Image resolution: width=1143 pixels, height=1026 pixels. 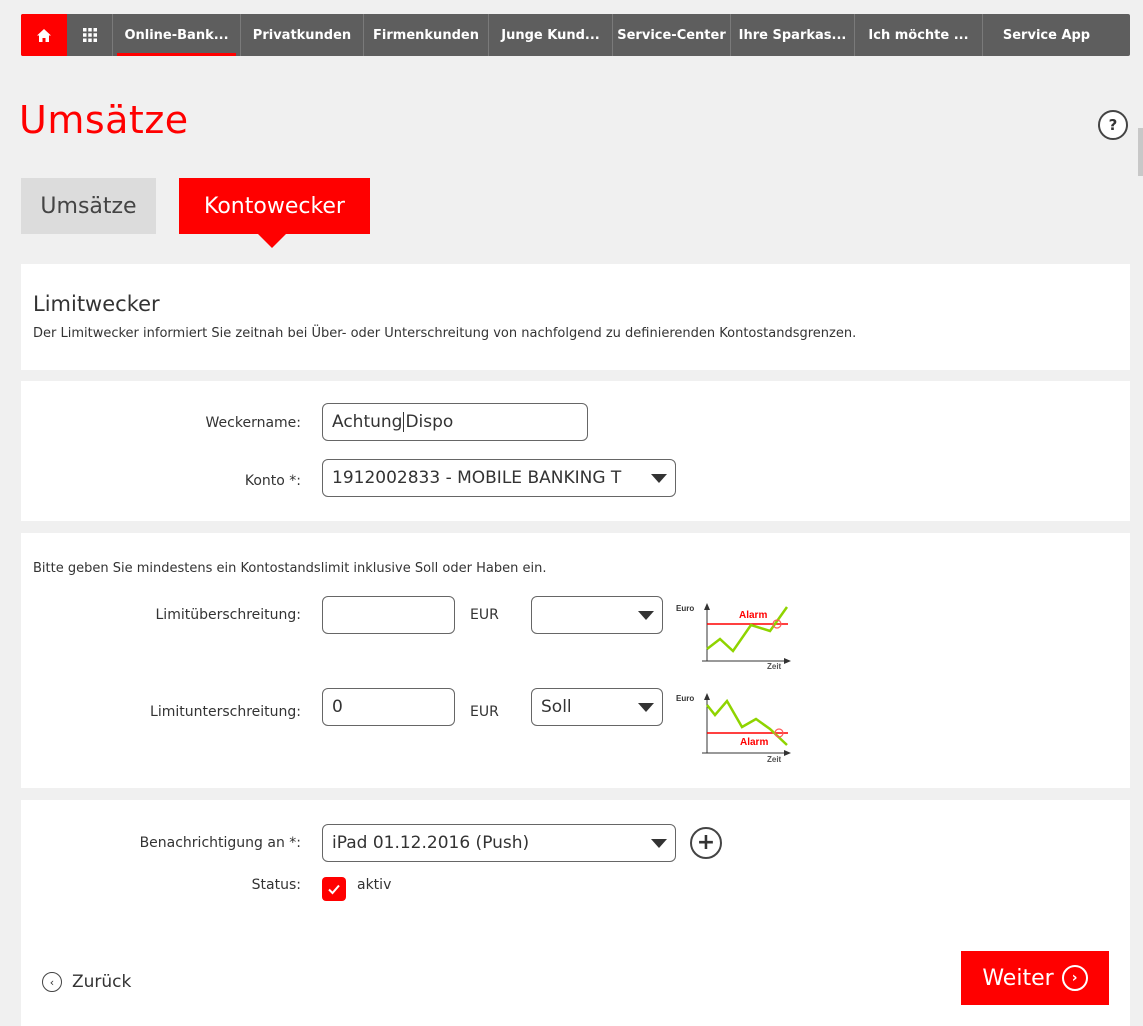 What do you see at coordinates (597, 615) in the screenshot?
I see `limit-over-type-select` at bounding box center [597, 615].